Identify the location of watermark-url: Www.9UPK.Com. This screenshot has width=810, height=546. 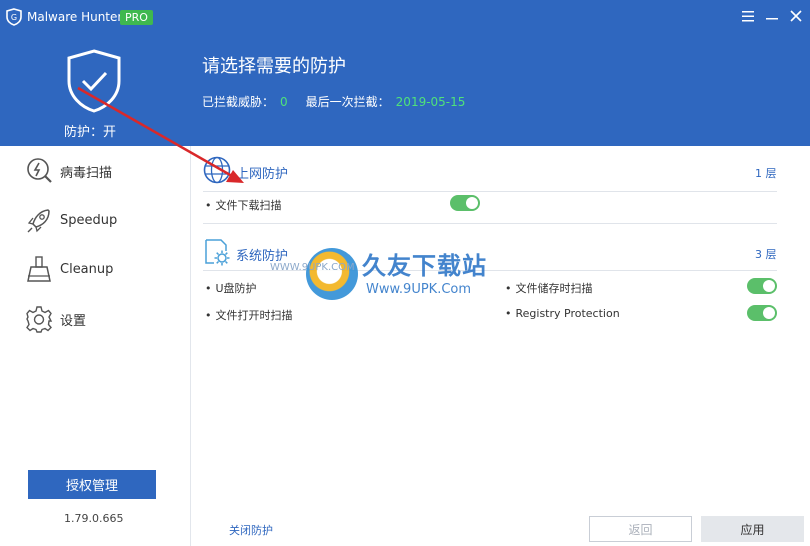
(419, 289).